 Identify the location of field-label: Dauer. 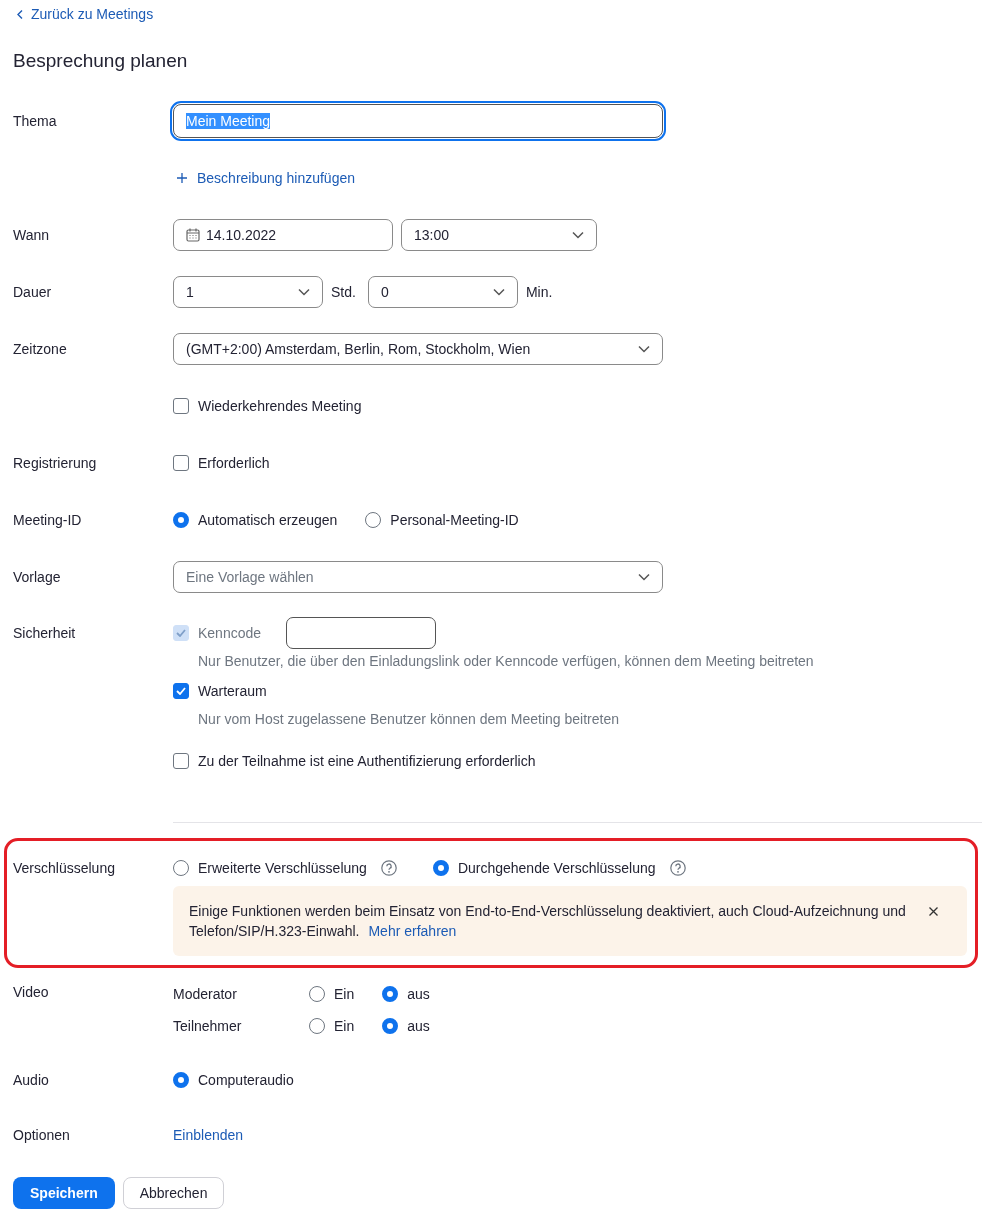
(32, 291).